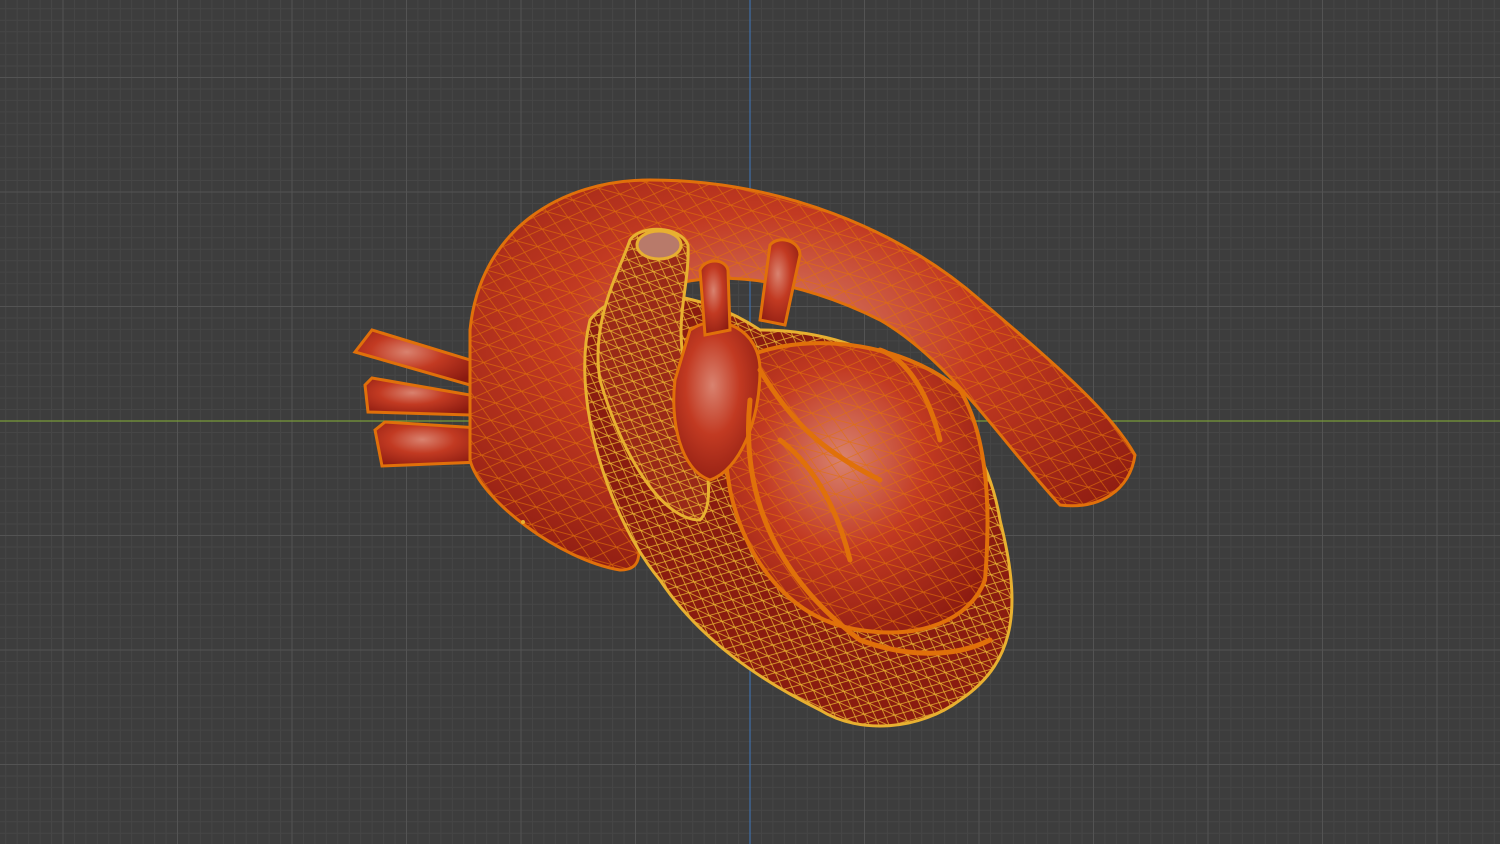  I want to click on small-vessel, so click(715, 298).